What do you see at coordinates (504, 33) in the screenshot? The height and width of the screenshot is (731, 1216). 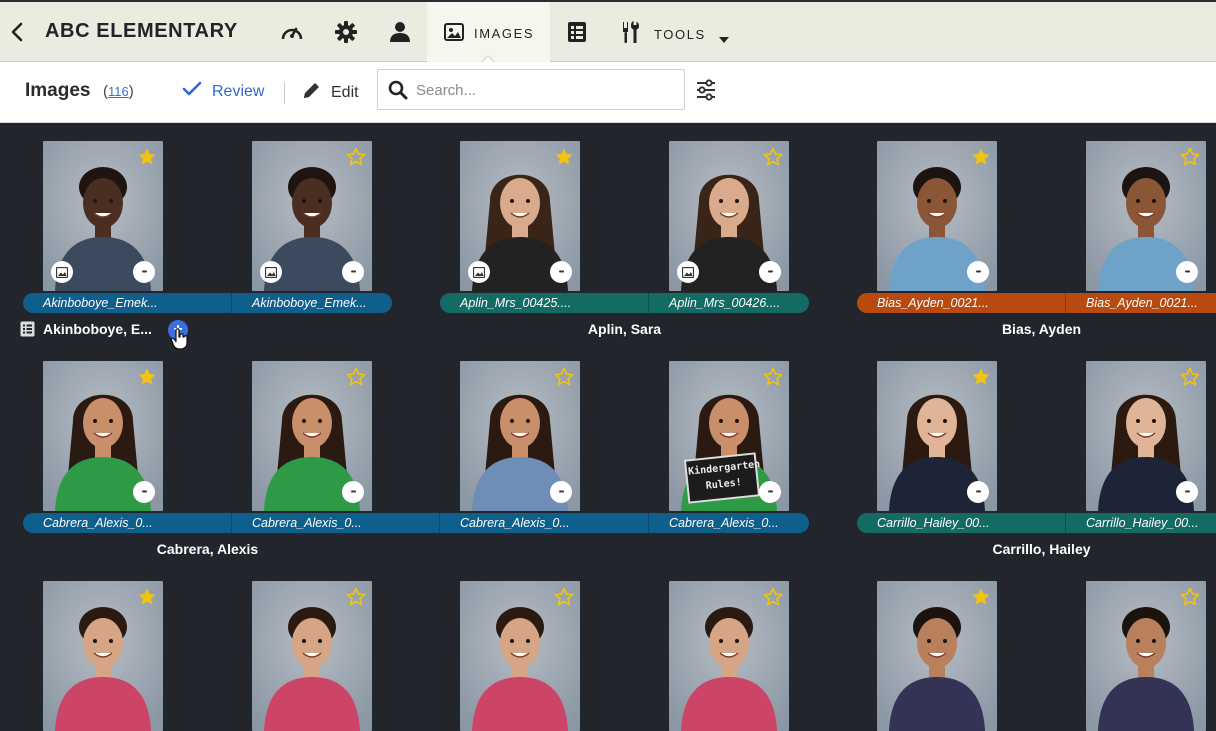 I see `tab-images-label: IMAGES` at bounding box center [504, 33].